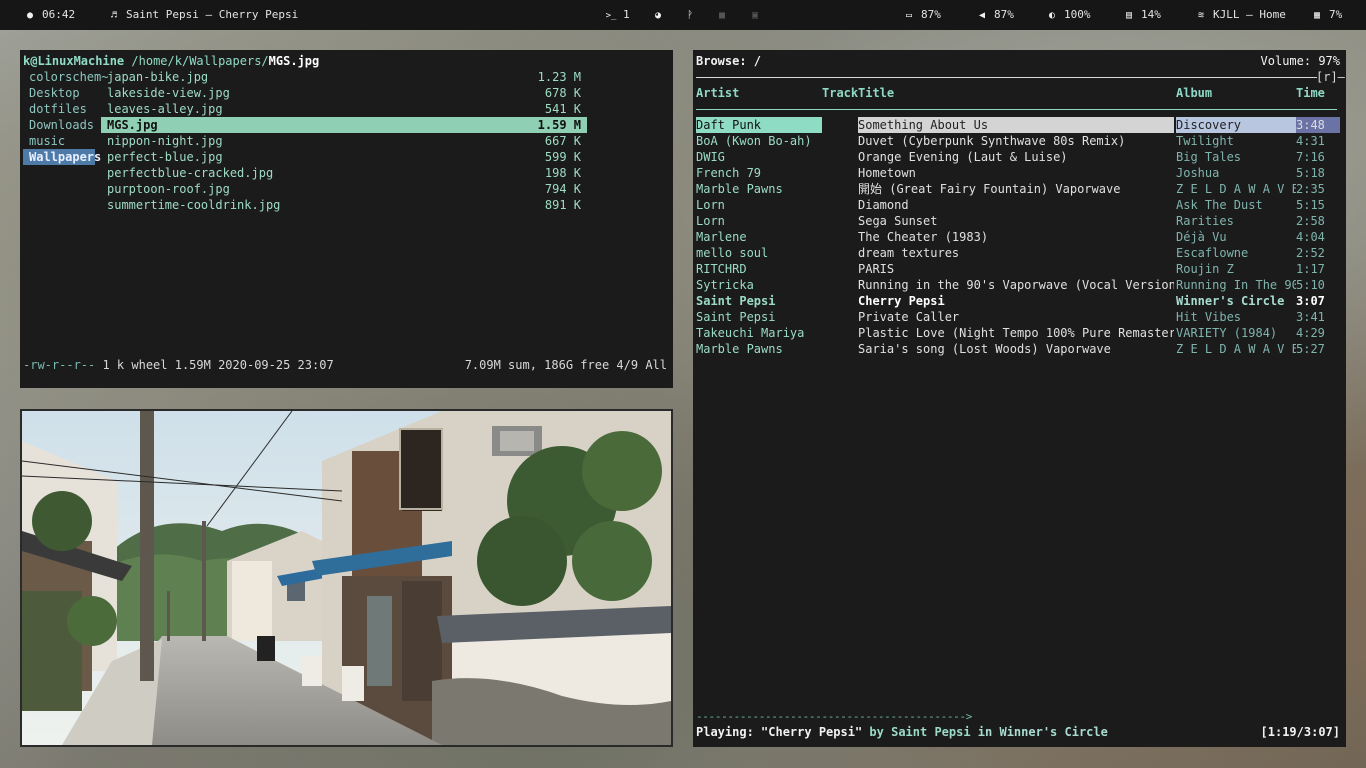 Image resolution: width=1366 pixels, height=768 pixels. I want to click on file-row: perfectblue-cracked.jpg 198 K, so click(344, 173).